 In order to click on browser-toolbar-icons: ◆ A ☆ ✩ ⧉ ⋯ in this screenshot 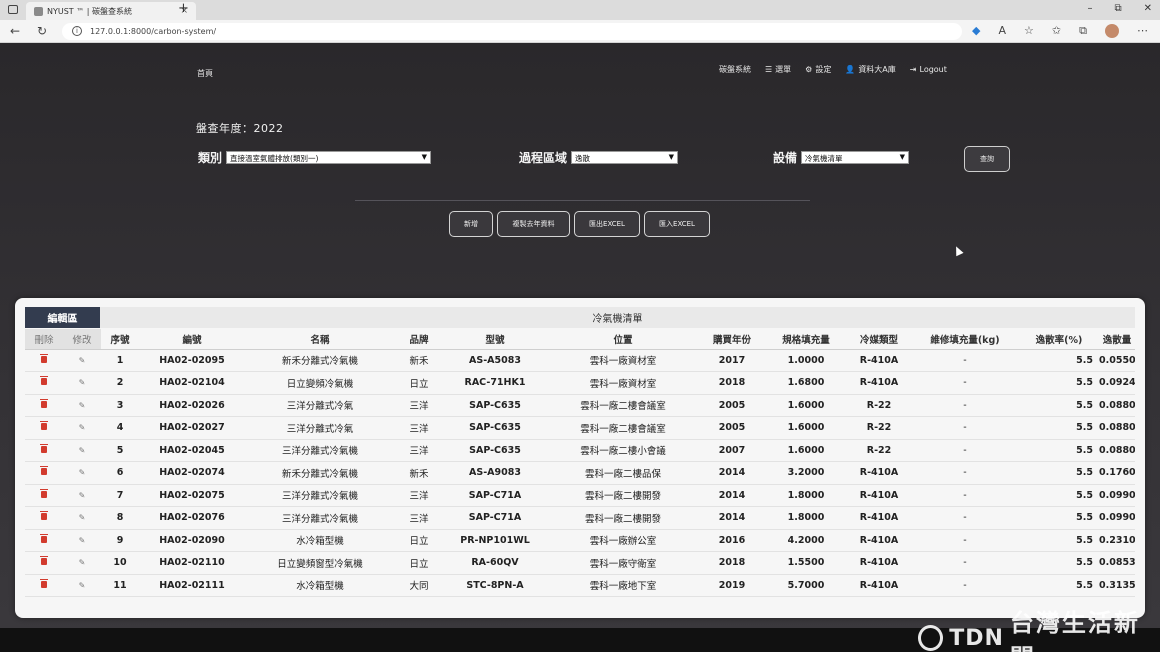, I will do `click(1060, 31)`.